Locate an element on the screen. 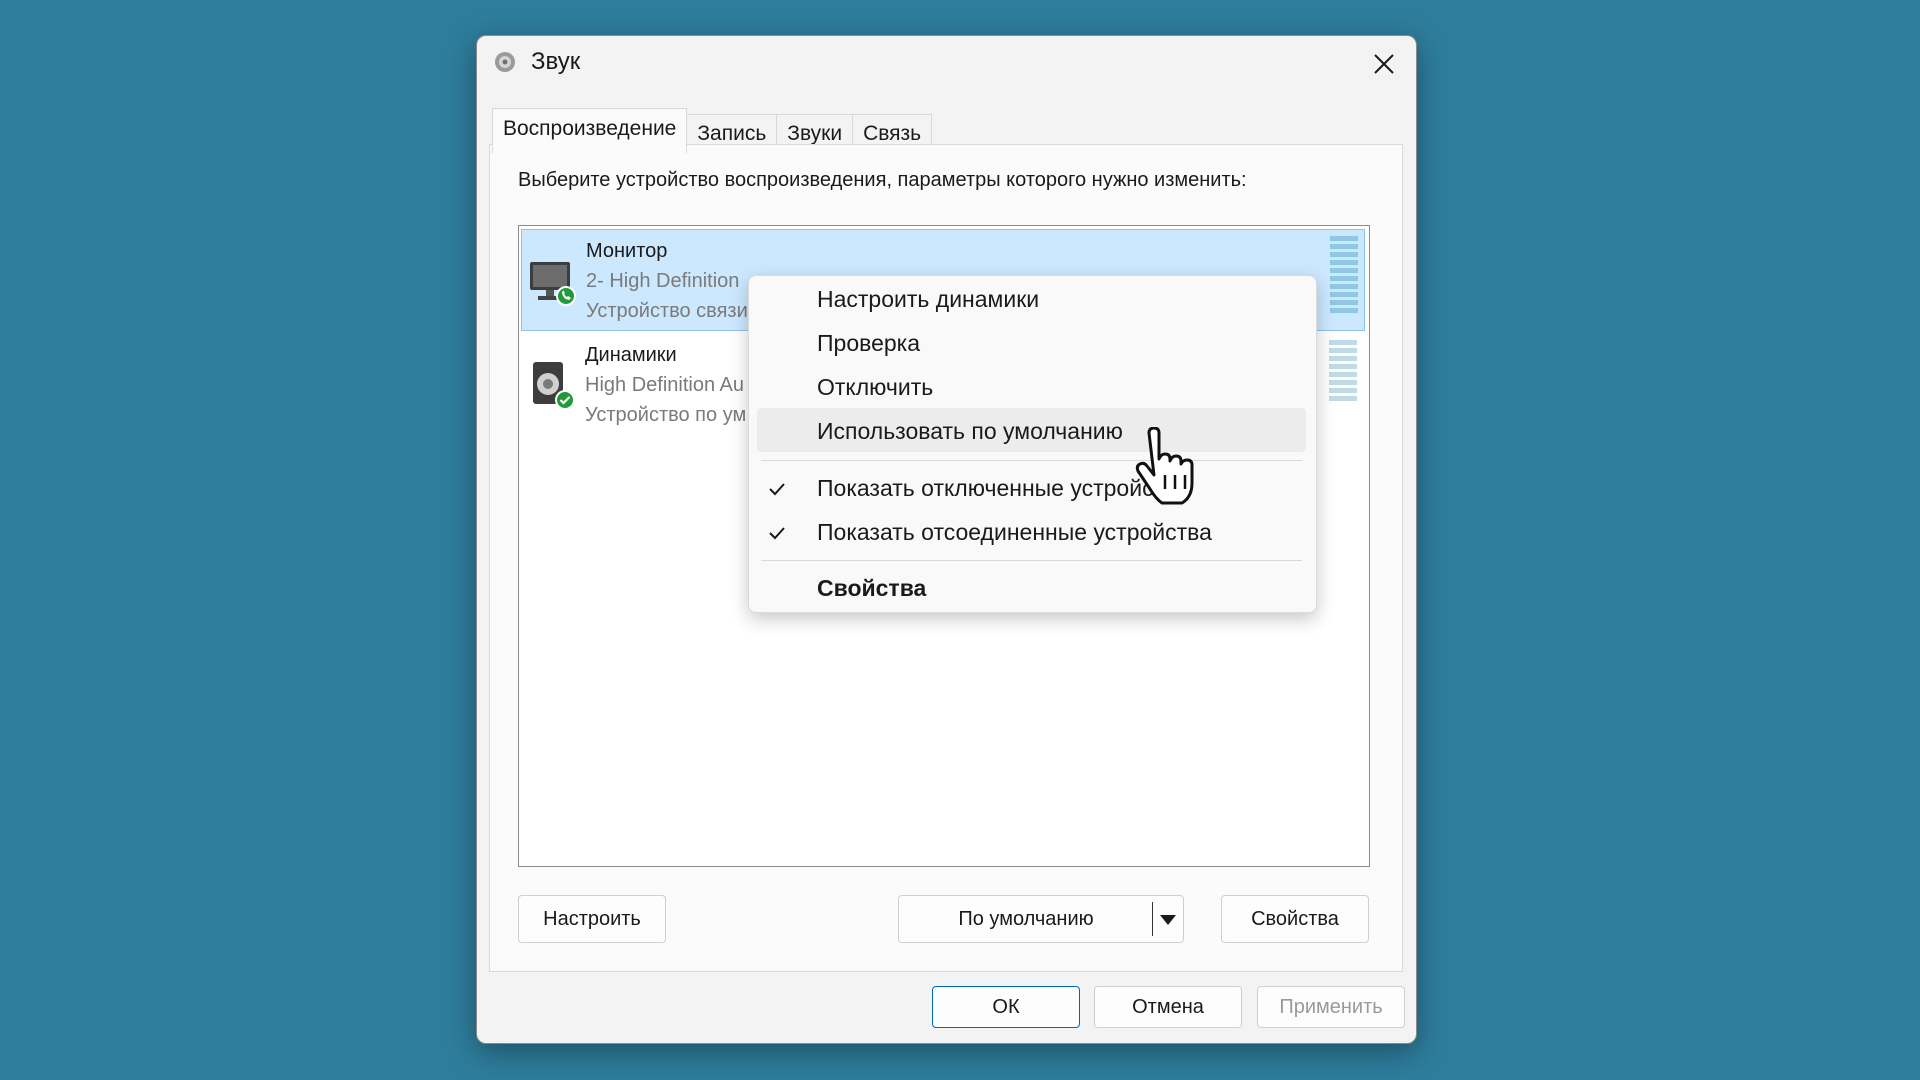  tab-playback: Воспроизведение is located at coordinates (590, 130).